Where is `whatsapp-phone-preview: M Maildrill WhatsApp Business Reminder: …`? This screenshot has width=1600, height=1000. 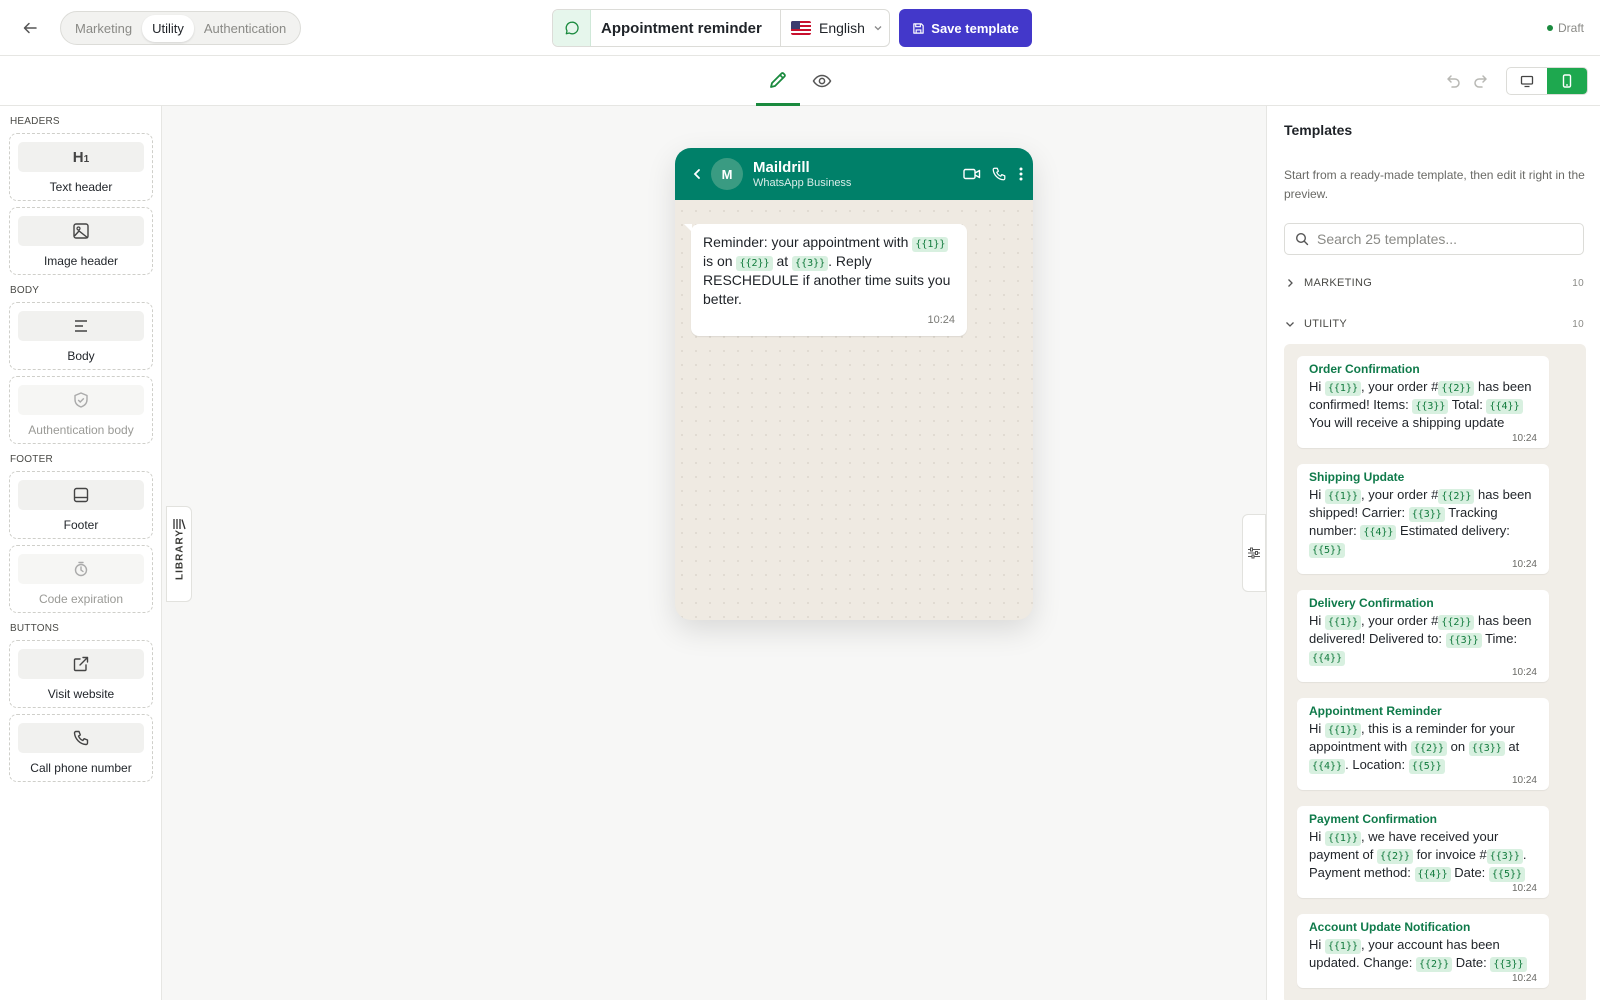
whatsapp-phone-preview: M Maildrill WhatsApp Business Reminder: … is located at coordinates (854, 384).